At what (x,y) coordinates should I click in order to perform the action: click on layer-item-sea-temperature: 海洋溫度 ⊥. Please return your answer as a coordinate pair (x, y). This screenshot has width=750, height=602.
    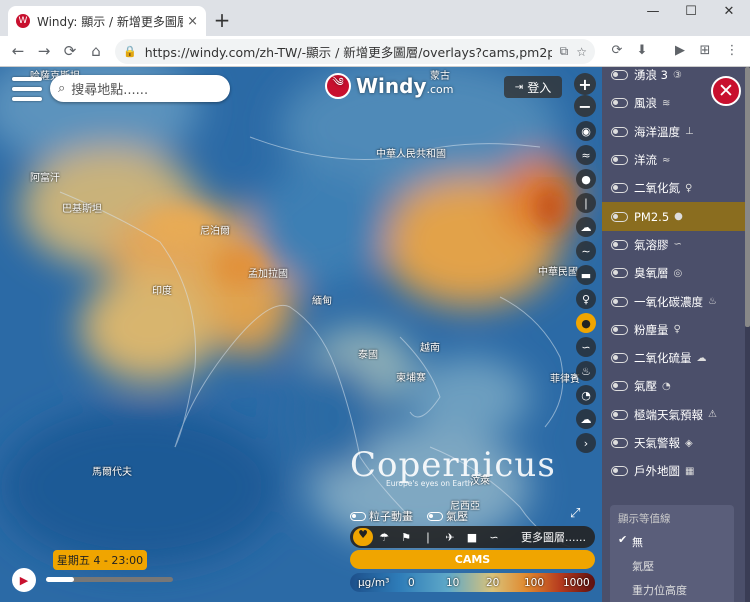
    Looking at the image, I should click on (676, 132).